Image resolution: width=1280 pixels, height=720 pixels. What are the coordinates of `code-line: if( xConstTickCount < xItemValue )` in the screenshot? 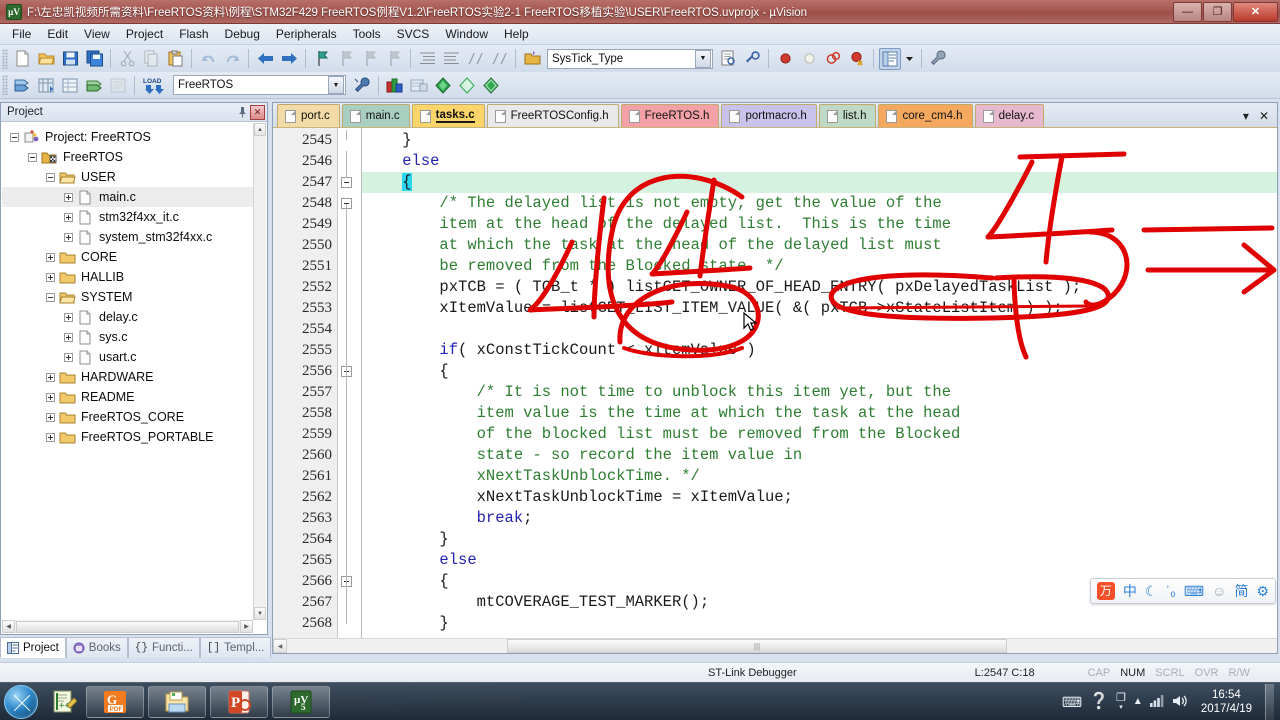 It's located at (560, 350).